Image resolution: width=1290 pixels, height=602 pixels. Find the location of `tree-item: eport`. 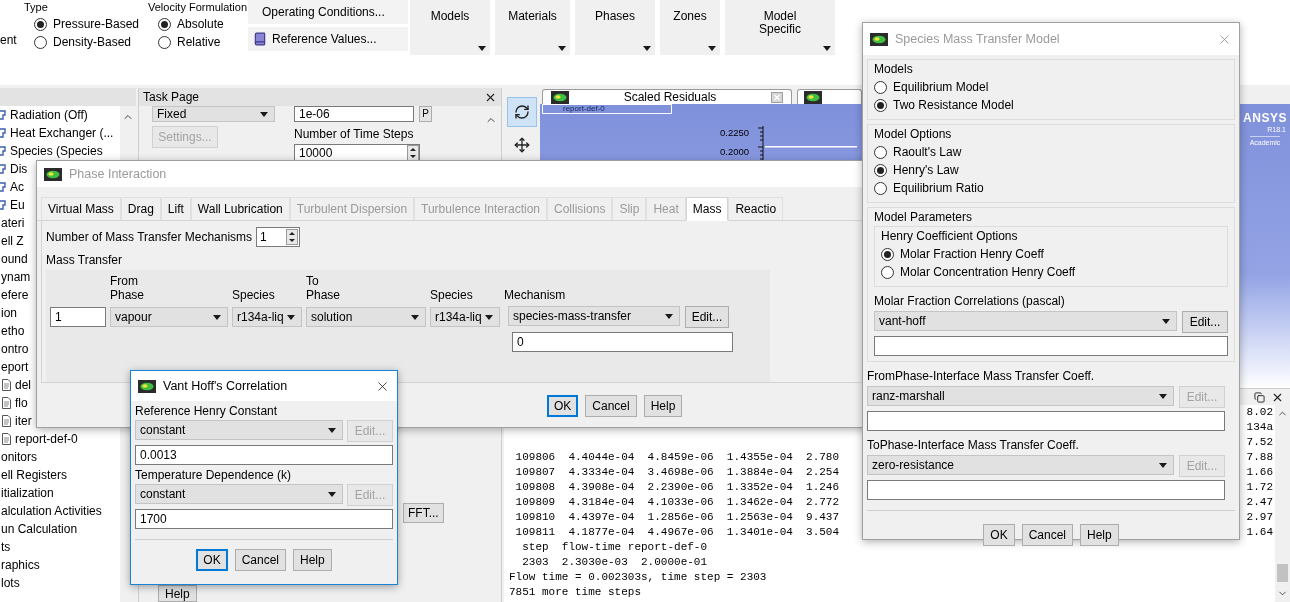

tree-item: eport is located at coordinates (14, 367).